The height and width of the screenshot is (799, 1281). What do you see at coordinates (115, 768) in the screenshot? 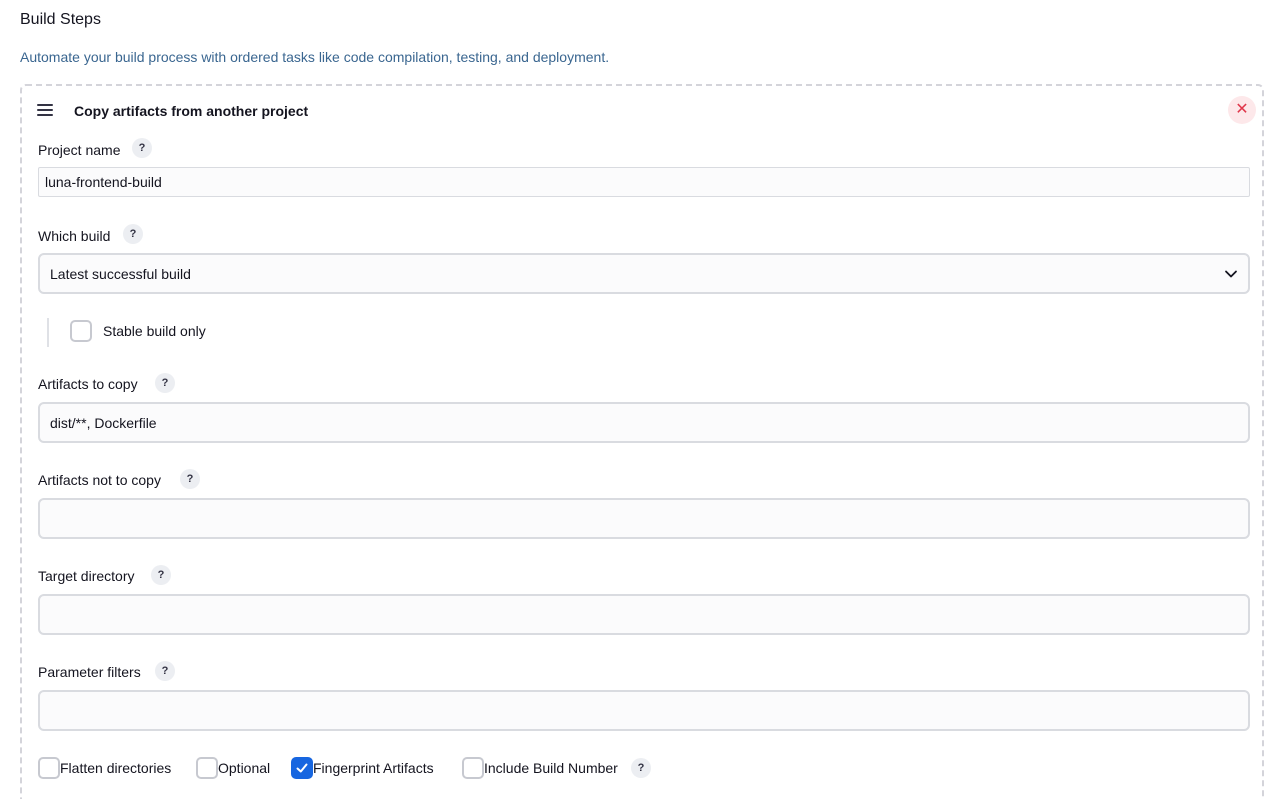
I see `flatten-directories-label: Flatten directories` at bounding box center [115, 768].